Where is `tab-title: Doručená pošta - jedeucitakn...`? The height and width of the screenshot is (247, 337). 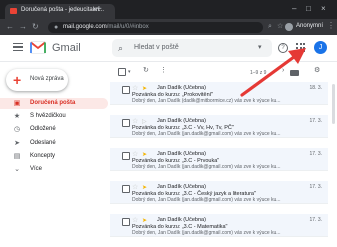 tab-title: Doručená pošta - jedeucitakn... is located at coordinates (63, 10).